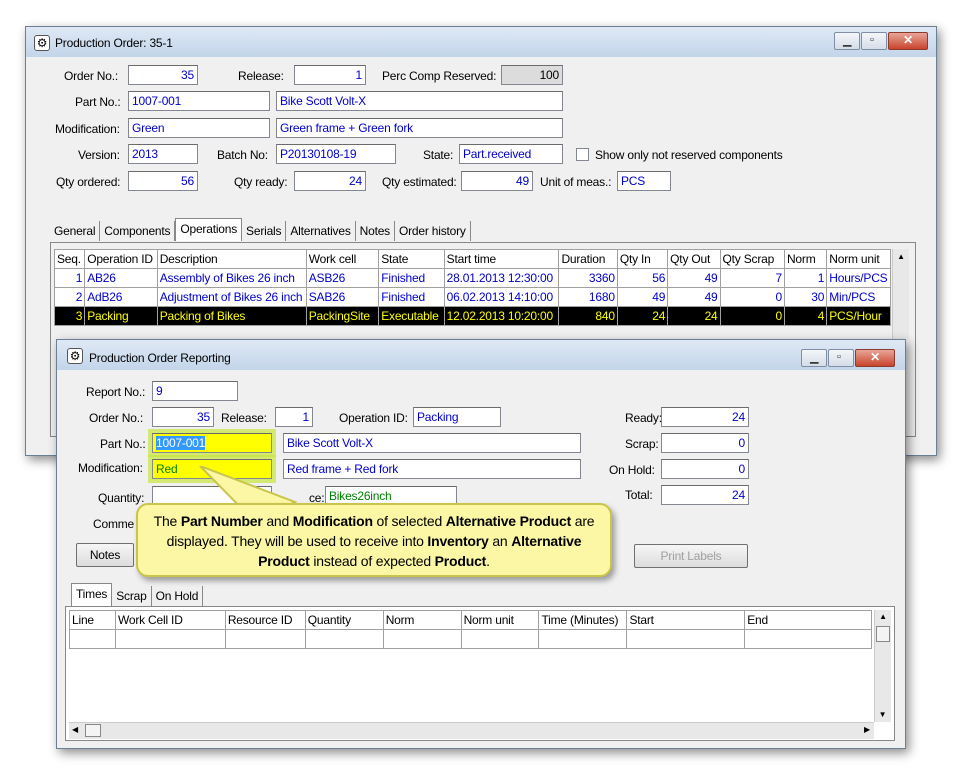 The width and height of the screenshot is (962, 772). What do you see at coordinates (433, 231) in the screenshot?
I see `tab-order-history: Order history` at bounding box center [433, 231].